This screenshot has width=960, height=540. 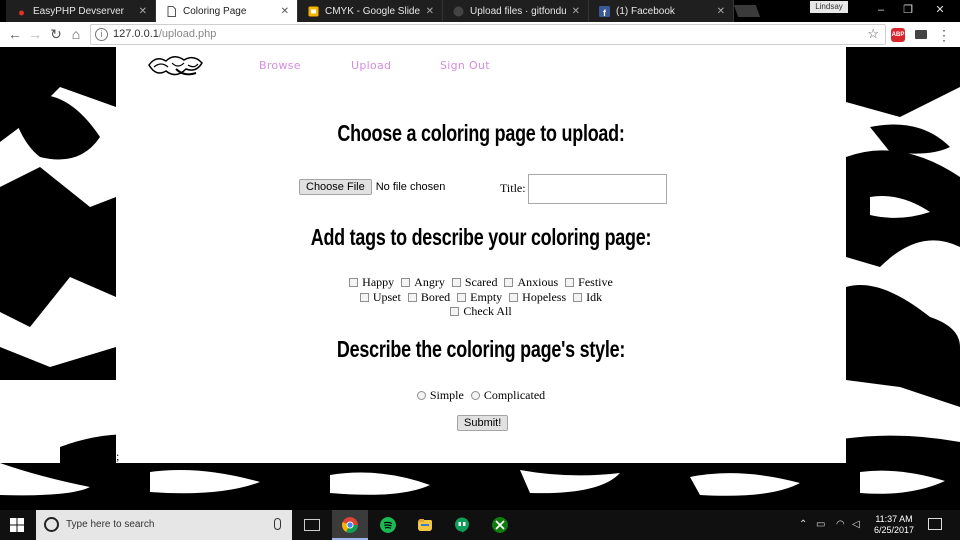 I want to click on address-bar: i 127.0.0.1/upload.php ☆, so click(x=488, y=34).